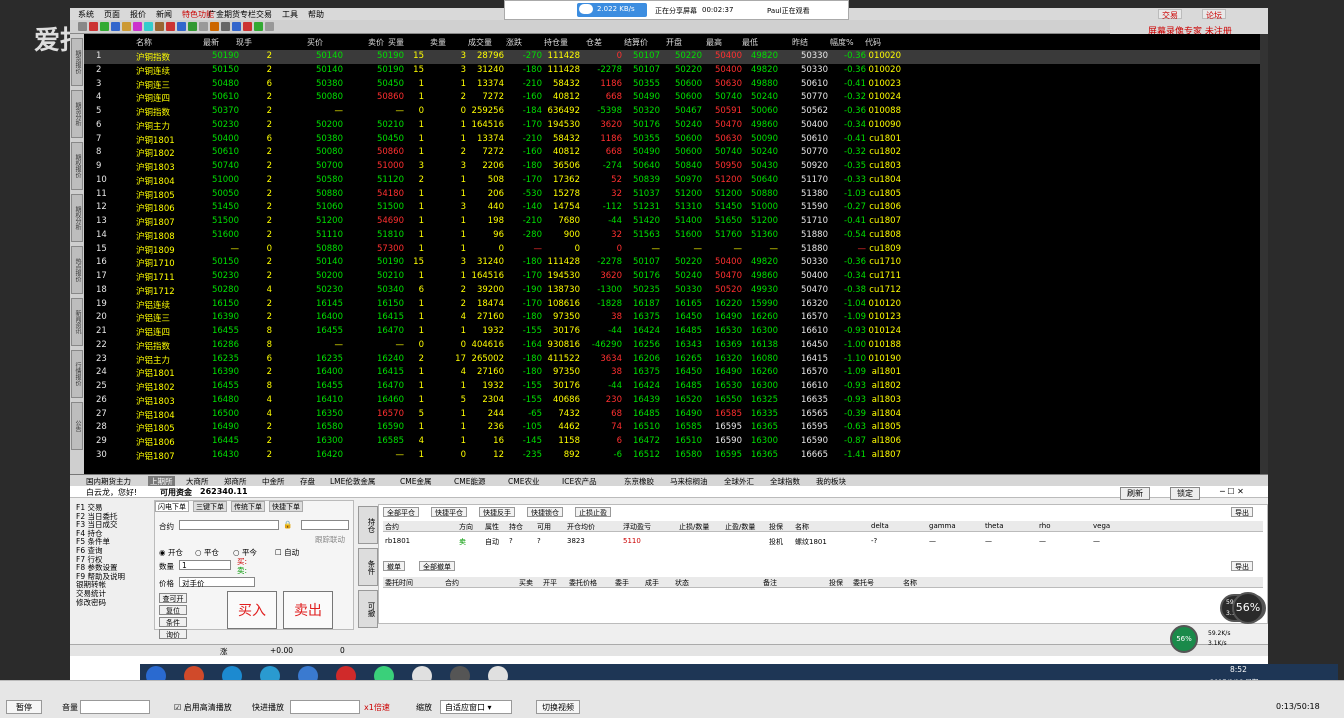 The width and height of the screenshot is (1344, 718). Describe the element at coordinates (116, 541) in the screenshot. I see `tree-item: F5 条件单` at that location.